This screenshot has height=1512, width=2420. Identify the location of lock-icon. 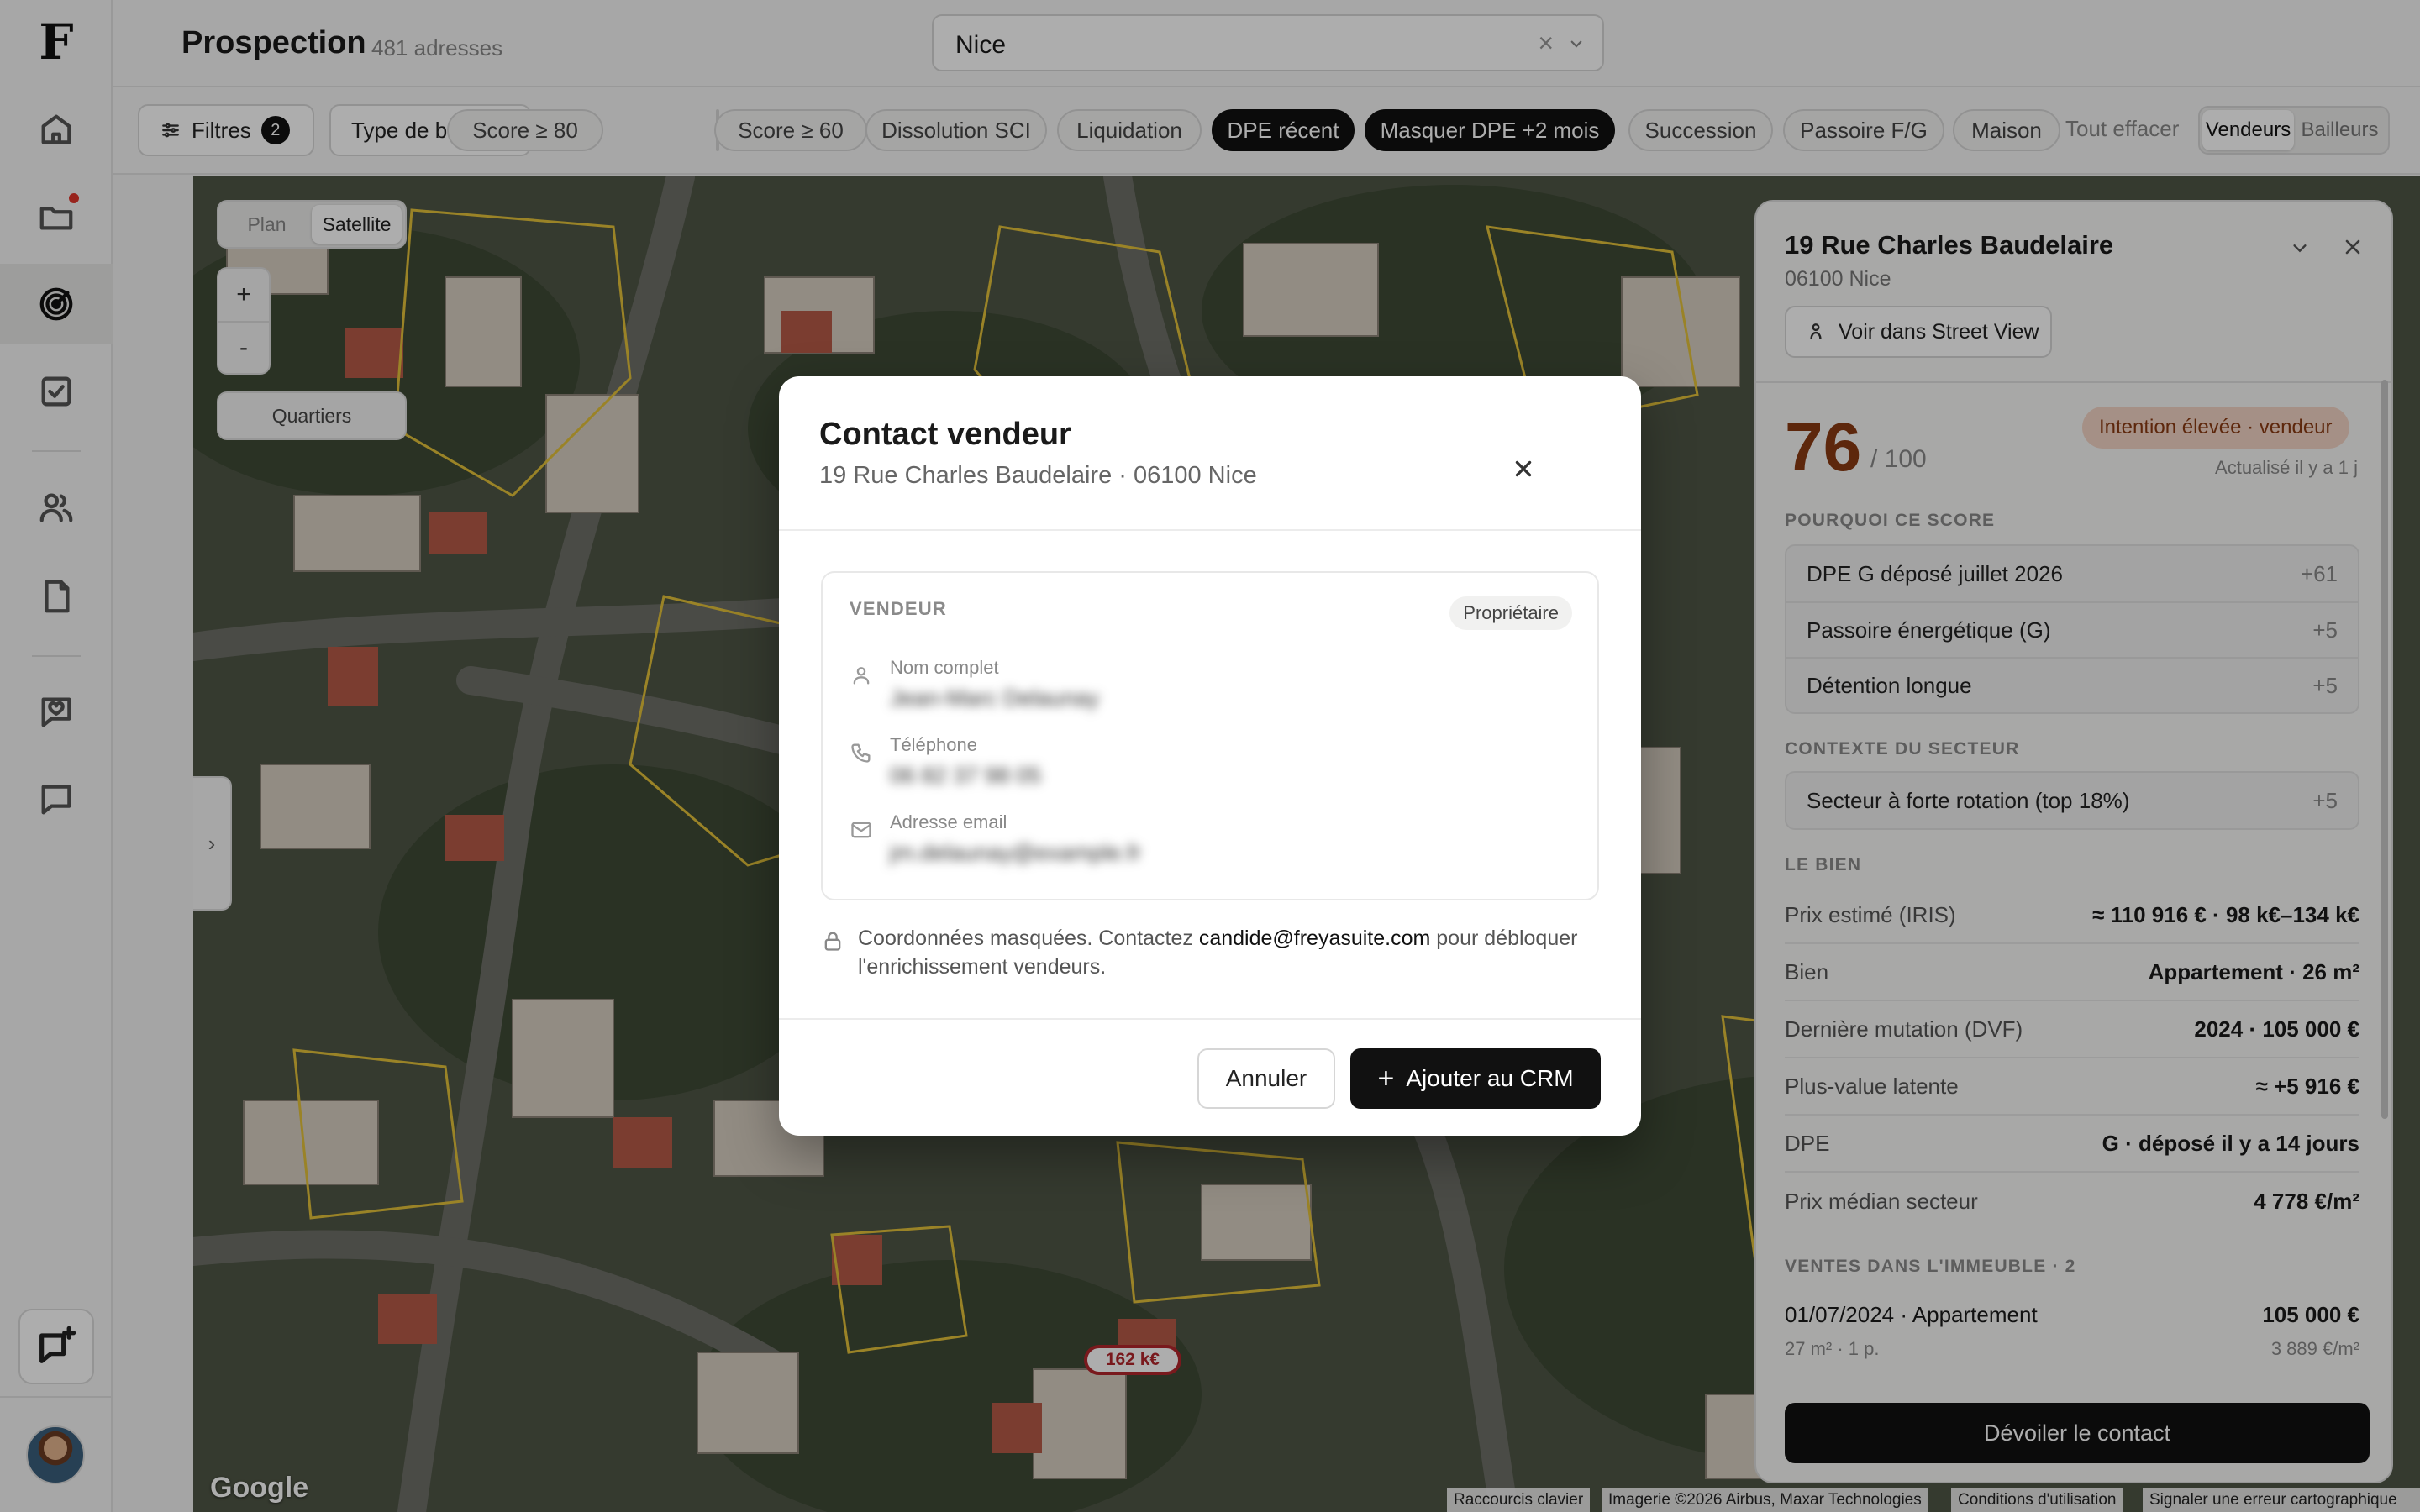
(832, 941).